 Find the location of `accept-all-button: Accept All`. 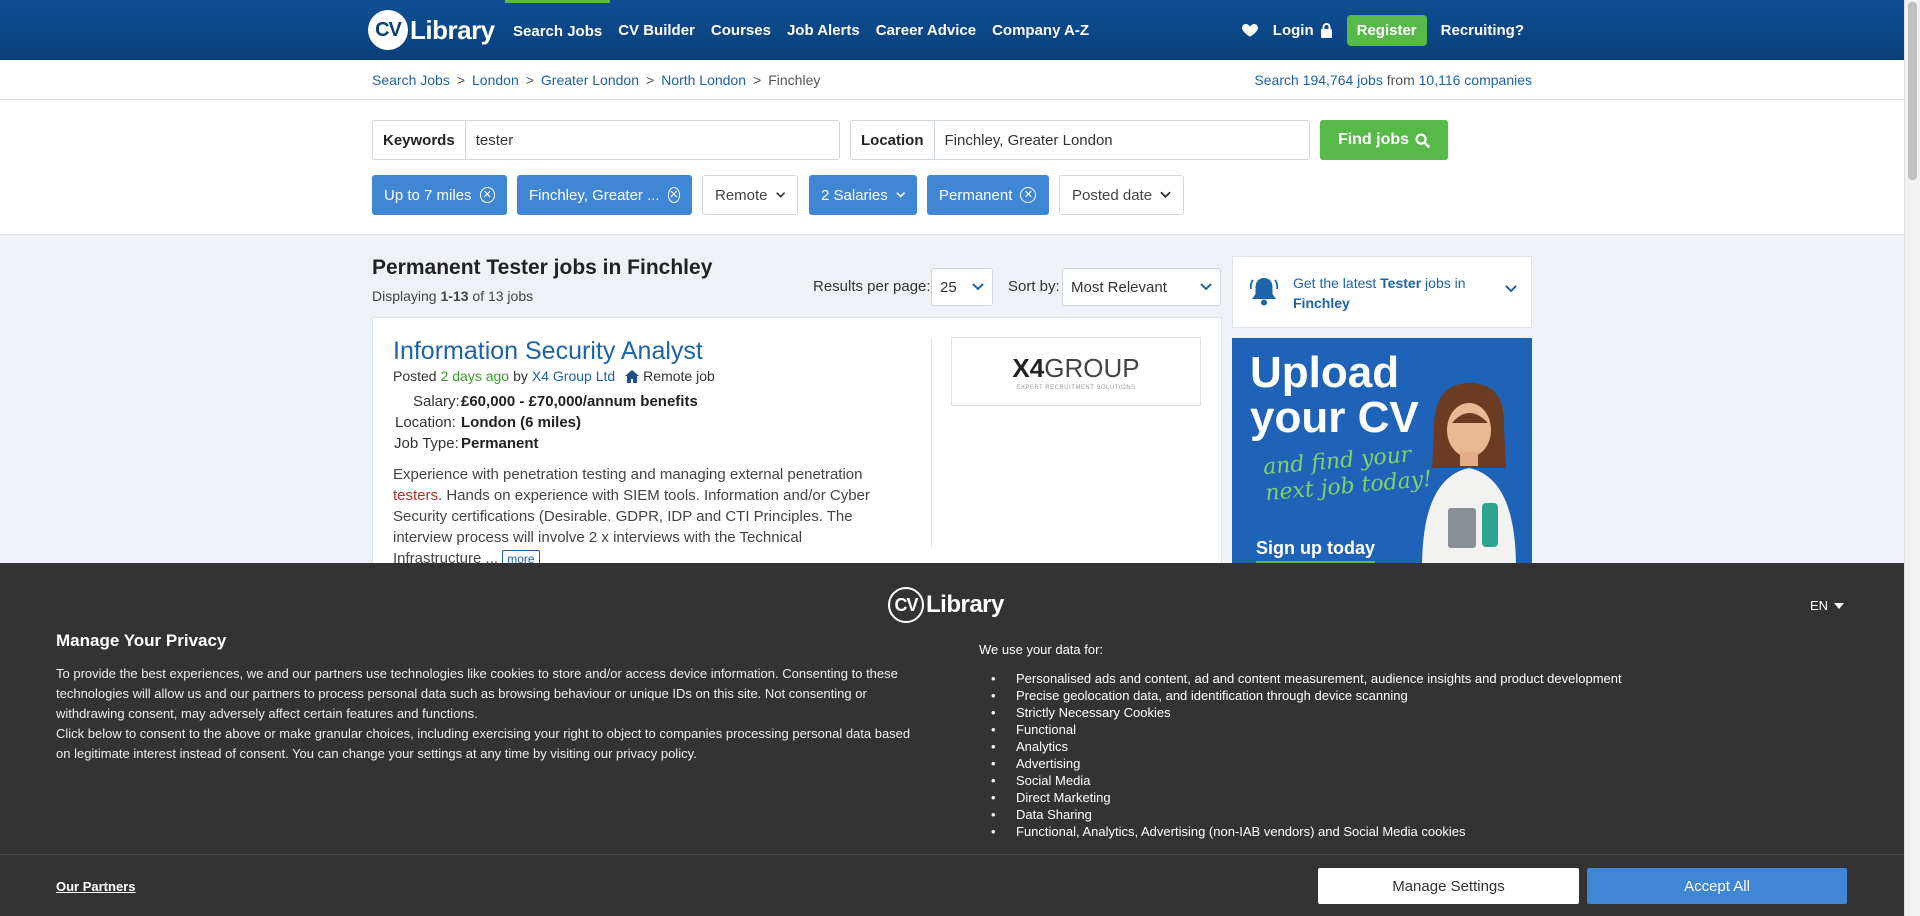

accept-all-button: Accept All is located at coordinates (1717, 886).